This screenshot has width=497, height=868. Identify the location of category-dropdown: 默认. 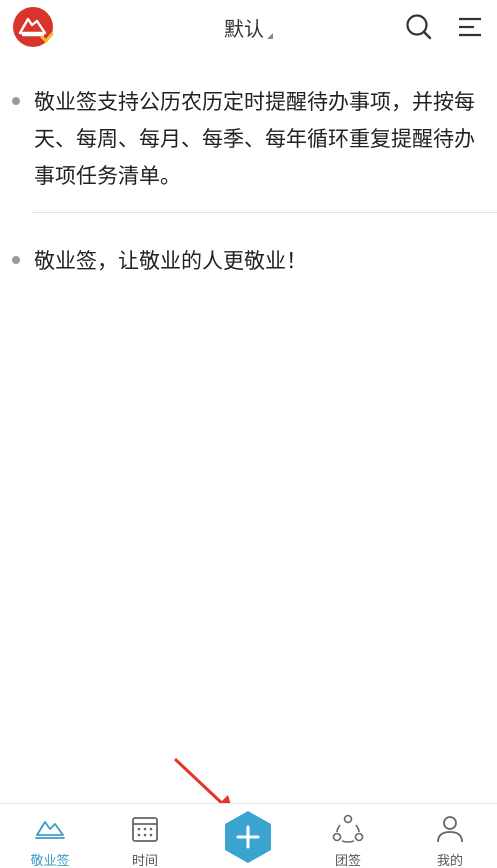
(248, 27).